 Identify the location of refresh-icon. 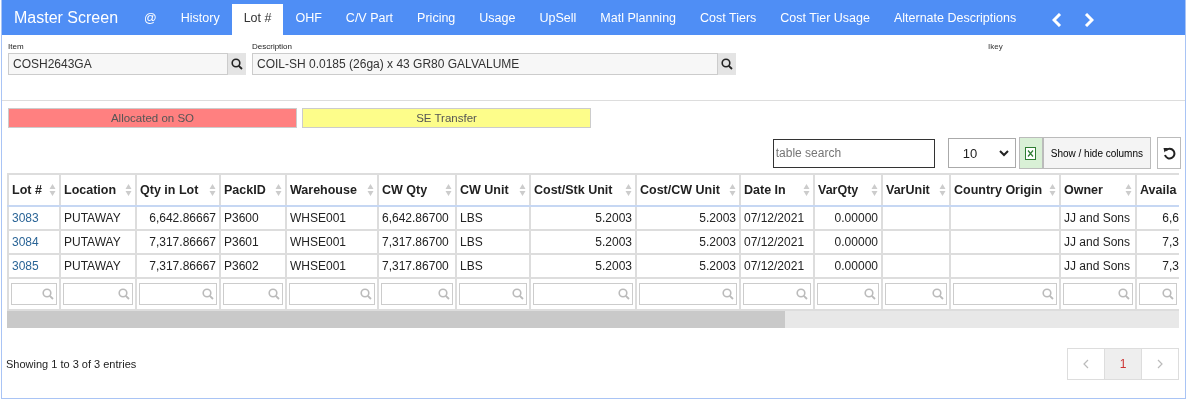
(1169, 153).